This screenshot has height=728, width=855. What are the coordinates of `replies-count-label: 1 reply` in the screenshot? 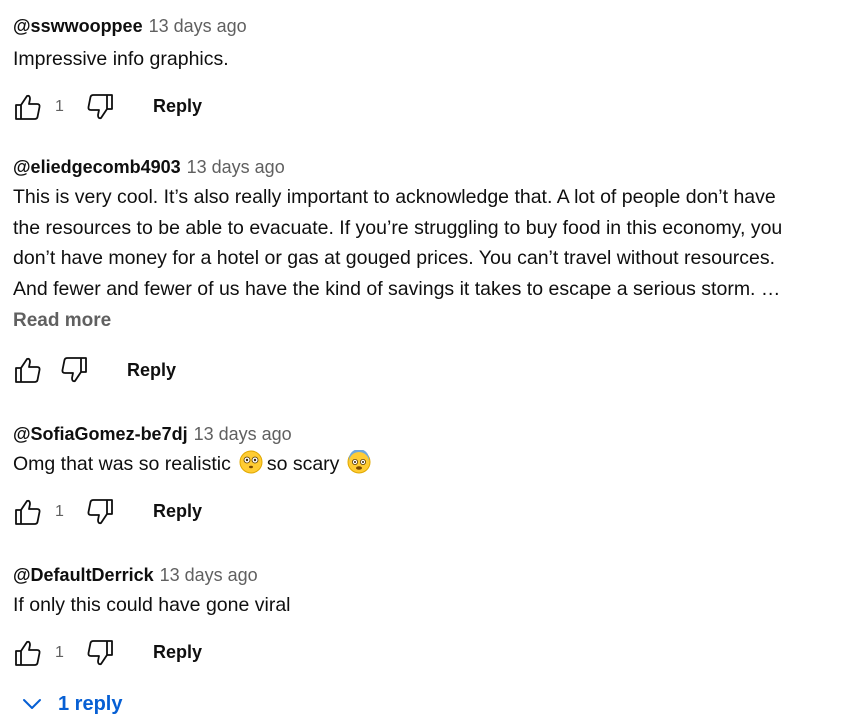 It's located at (90, 703).